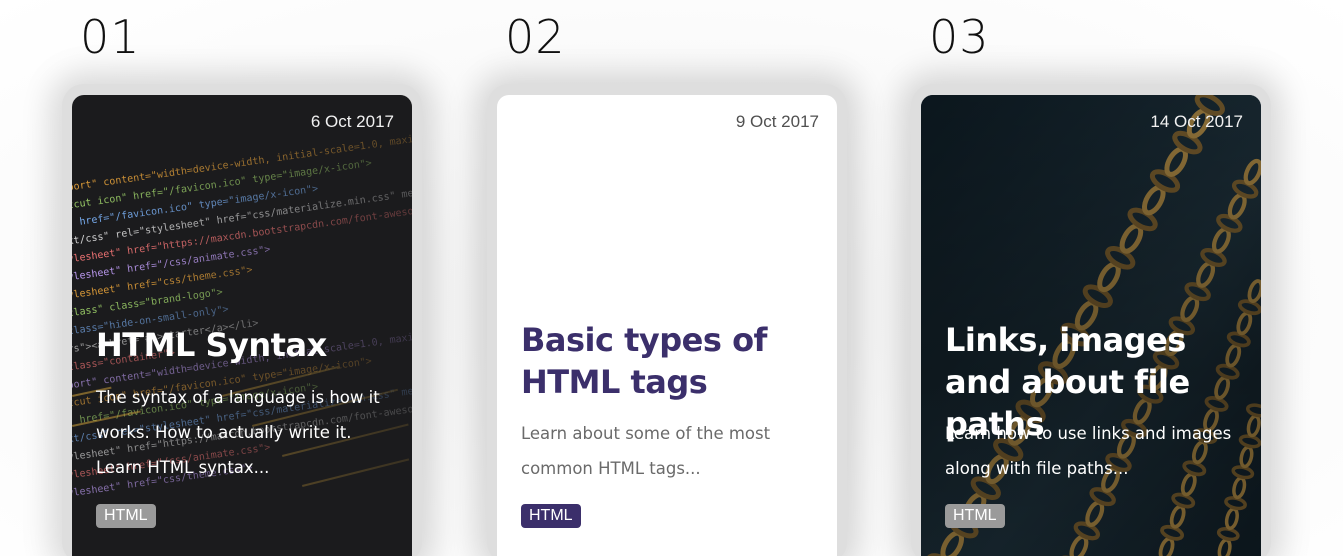  I want to click on card-number: 02, so click(535, 37).